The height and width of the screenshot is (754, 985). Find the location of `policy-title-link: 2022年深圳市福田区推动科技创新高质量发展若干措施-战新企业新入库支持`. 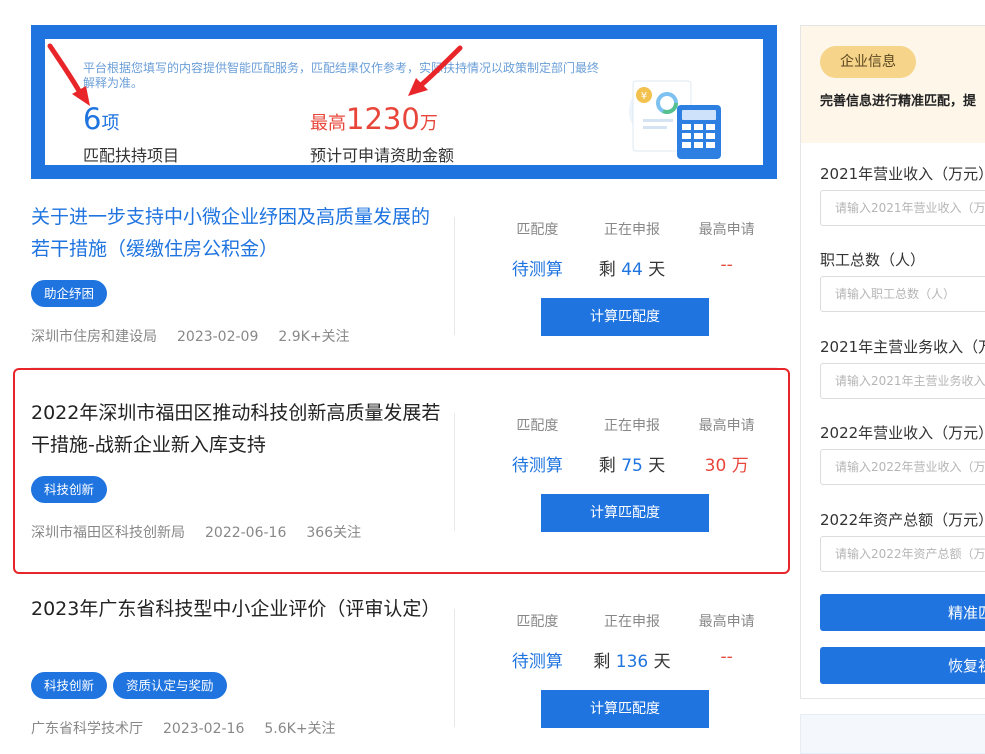

policy-title-link: 2022年深圳市福田区推动科技创新高质量发展若干措施-战新企业新入库支持 is located at coordinates (236, 429).